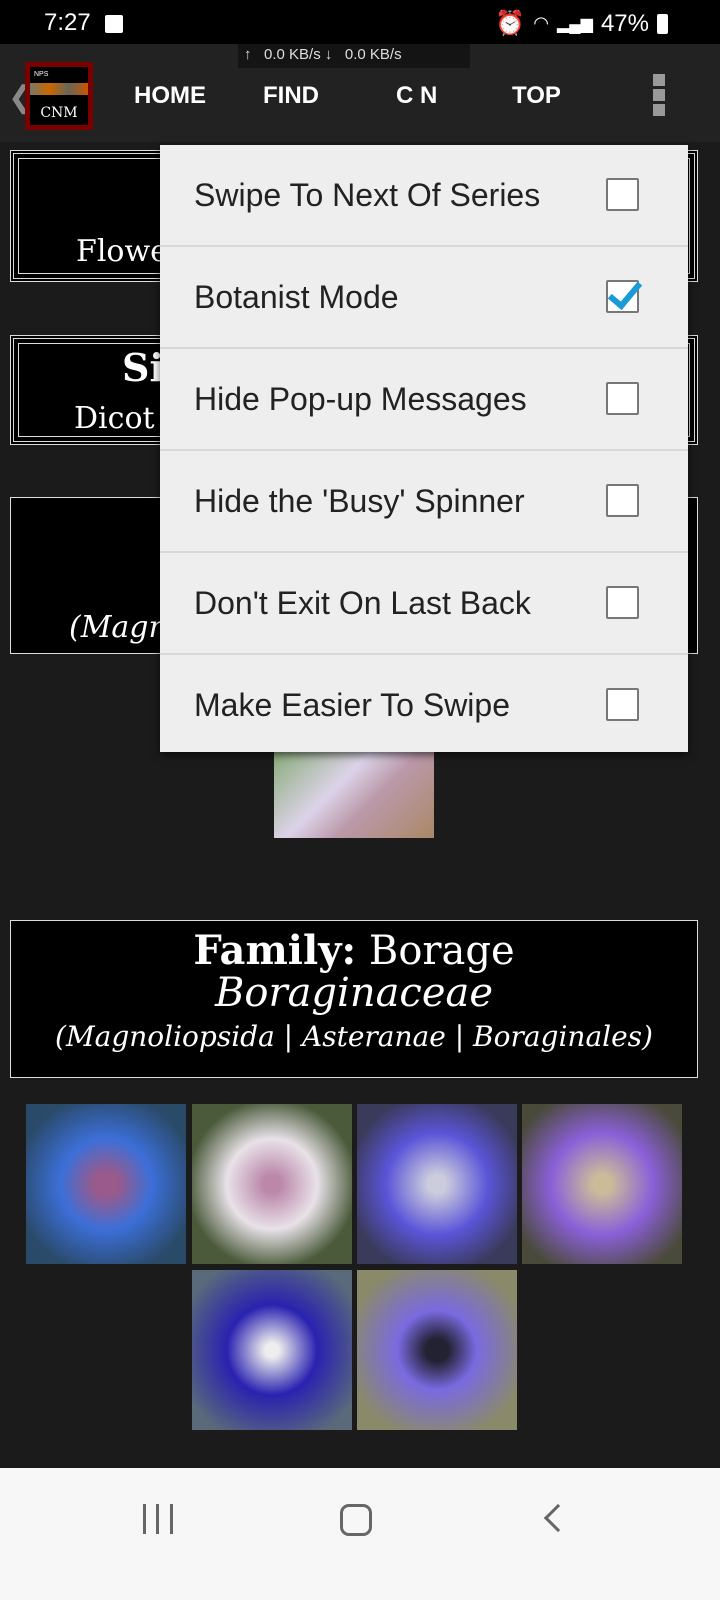 This screenshot has width=720, height=1600. I want to click on plant-photo, so click(354, 794).